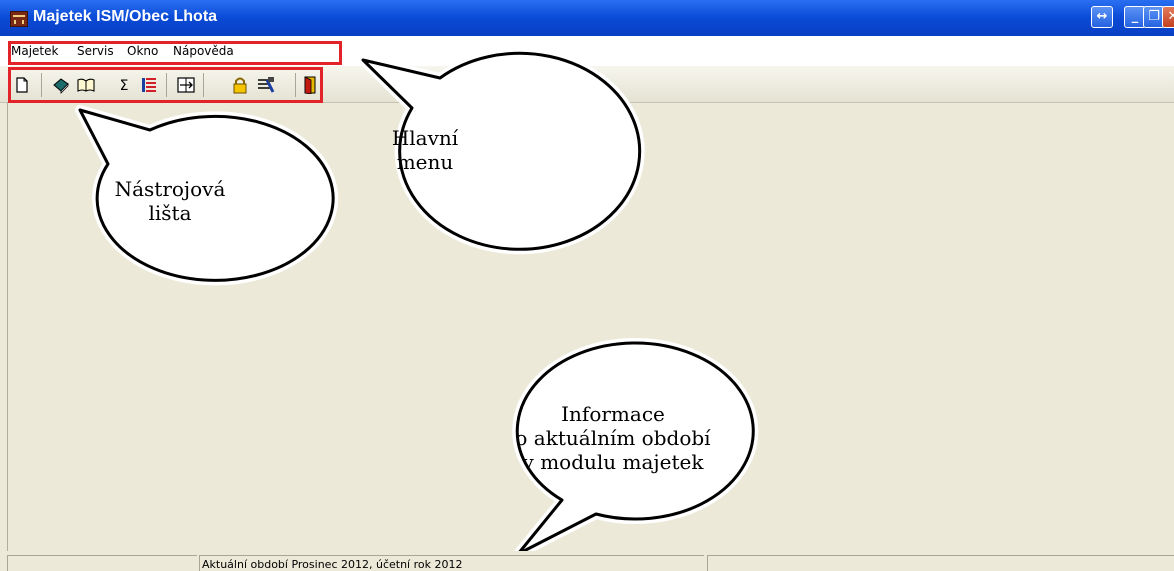 The height and width of the screenshot is (571, 1174). I want to click on toolbar-callout-line: Nástrojová, so click(170, 189).